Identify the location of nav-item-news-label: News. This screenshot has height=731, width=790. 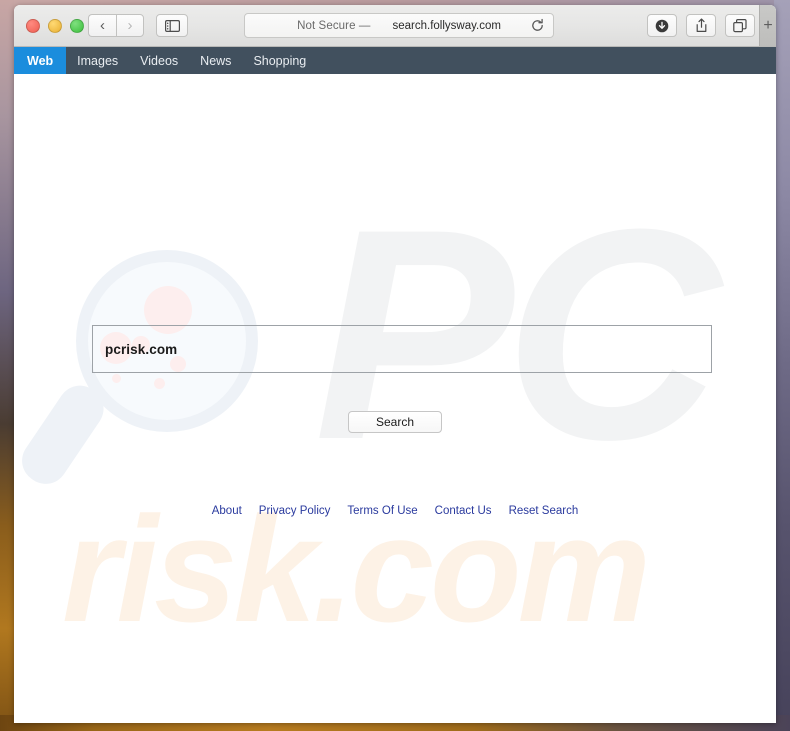
(216, 60).